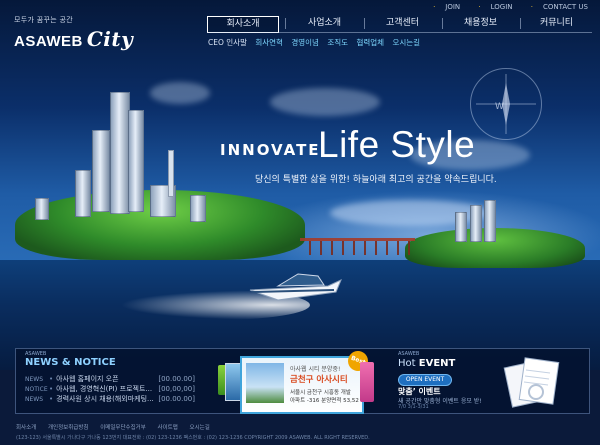 This screenshot has height=445, width=600. I want to click on logo-city-text: City, so click(110, 39).